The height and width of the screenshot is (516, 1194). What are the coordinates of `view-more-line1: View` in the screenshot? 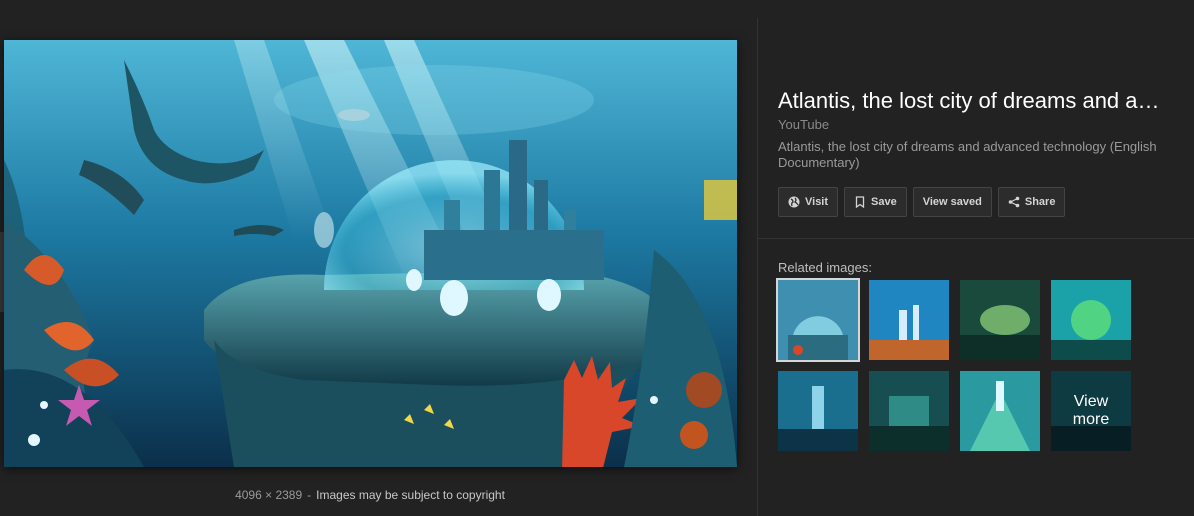 It's located at (1091, 401).